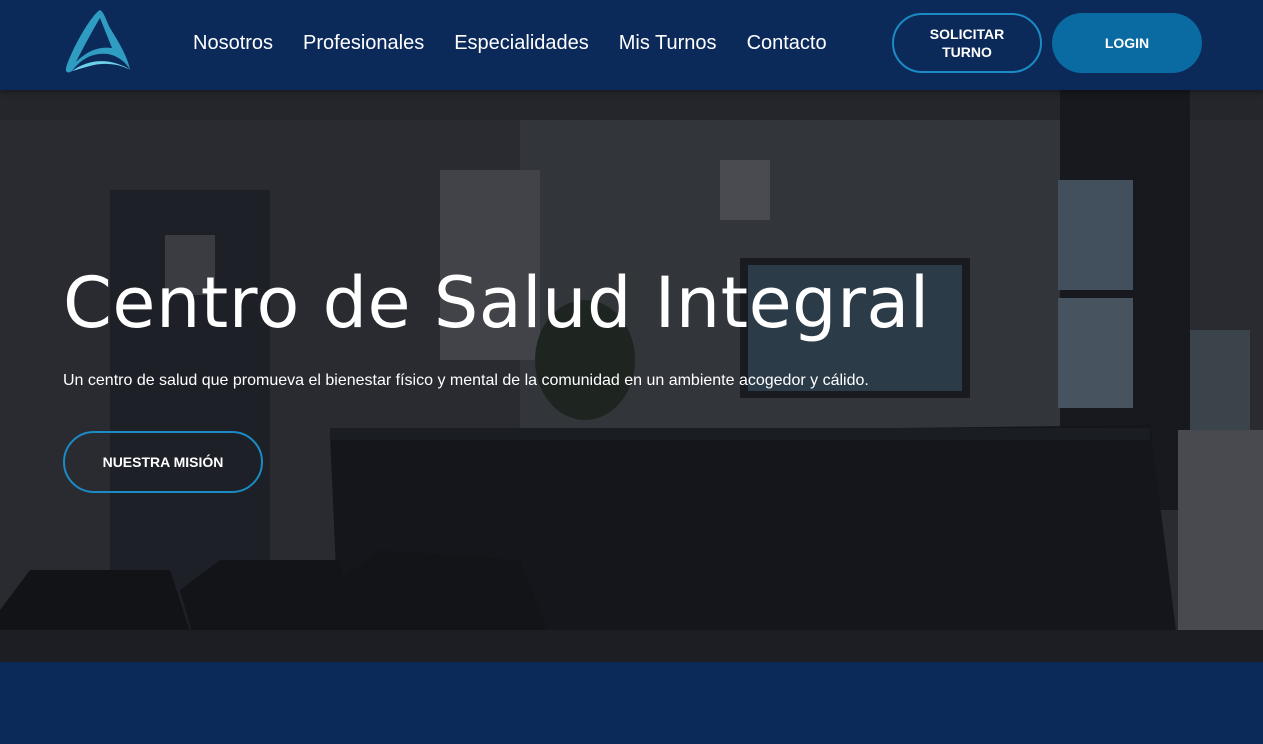  What do you see at coordinates (521, 43) in the screenshot?
I see `nav-link-especialidades: Especialidades` at bounding box center [521, 43].